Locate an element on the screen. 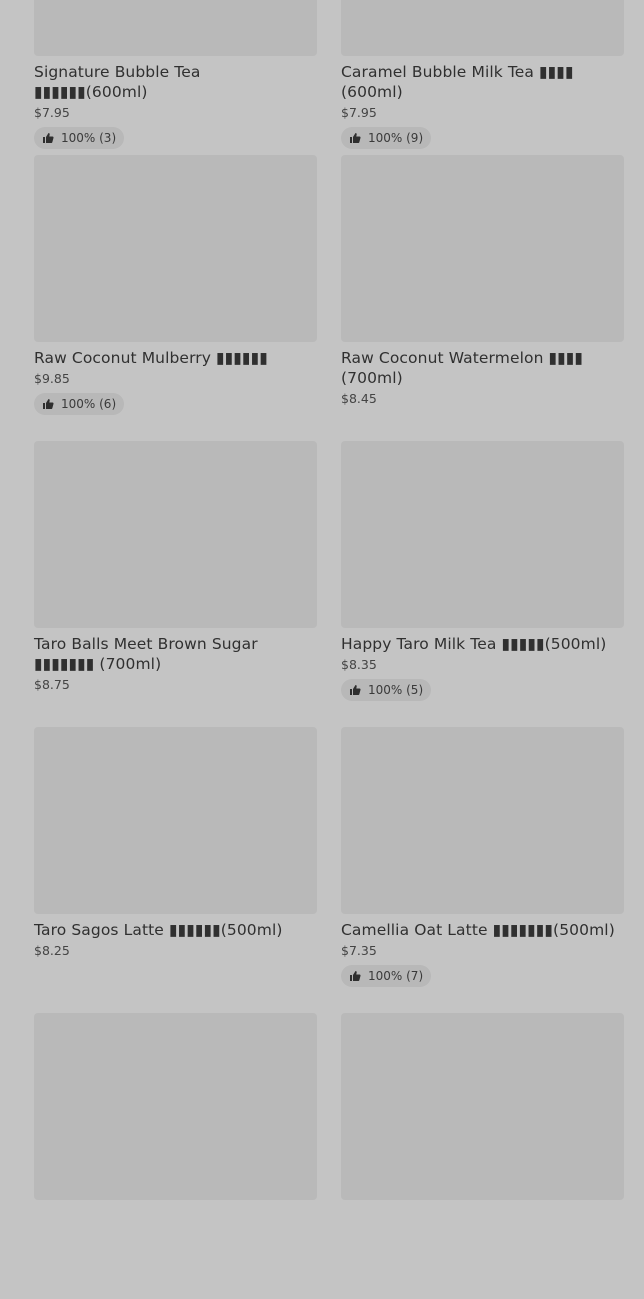 The image size is (644, 1299). rating-badge: 100% (5) is located at coordinates (386, 690).